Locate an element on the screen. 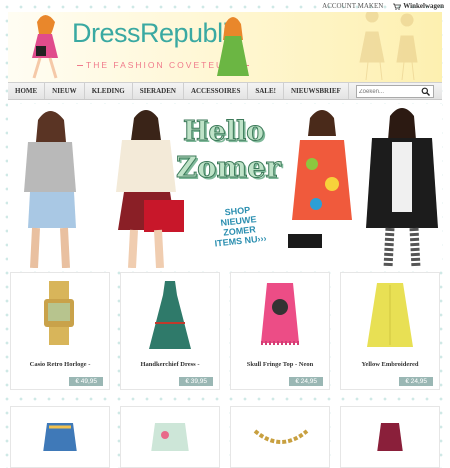 The image size is (450, 468). silhouette-decoration is located at coordinates (388, 46).